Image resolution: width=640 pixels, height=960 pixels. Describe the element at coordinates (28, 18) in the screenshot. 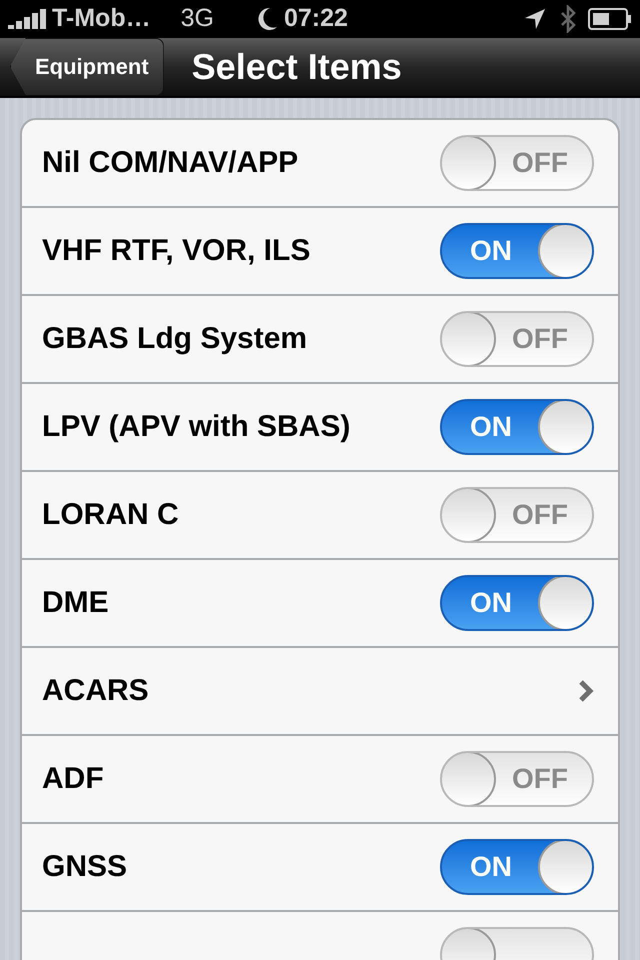

I see `signal-icon` at that location.